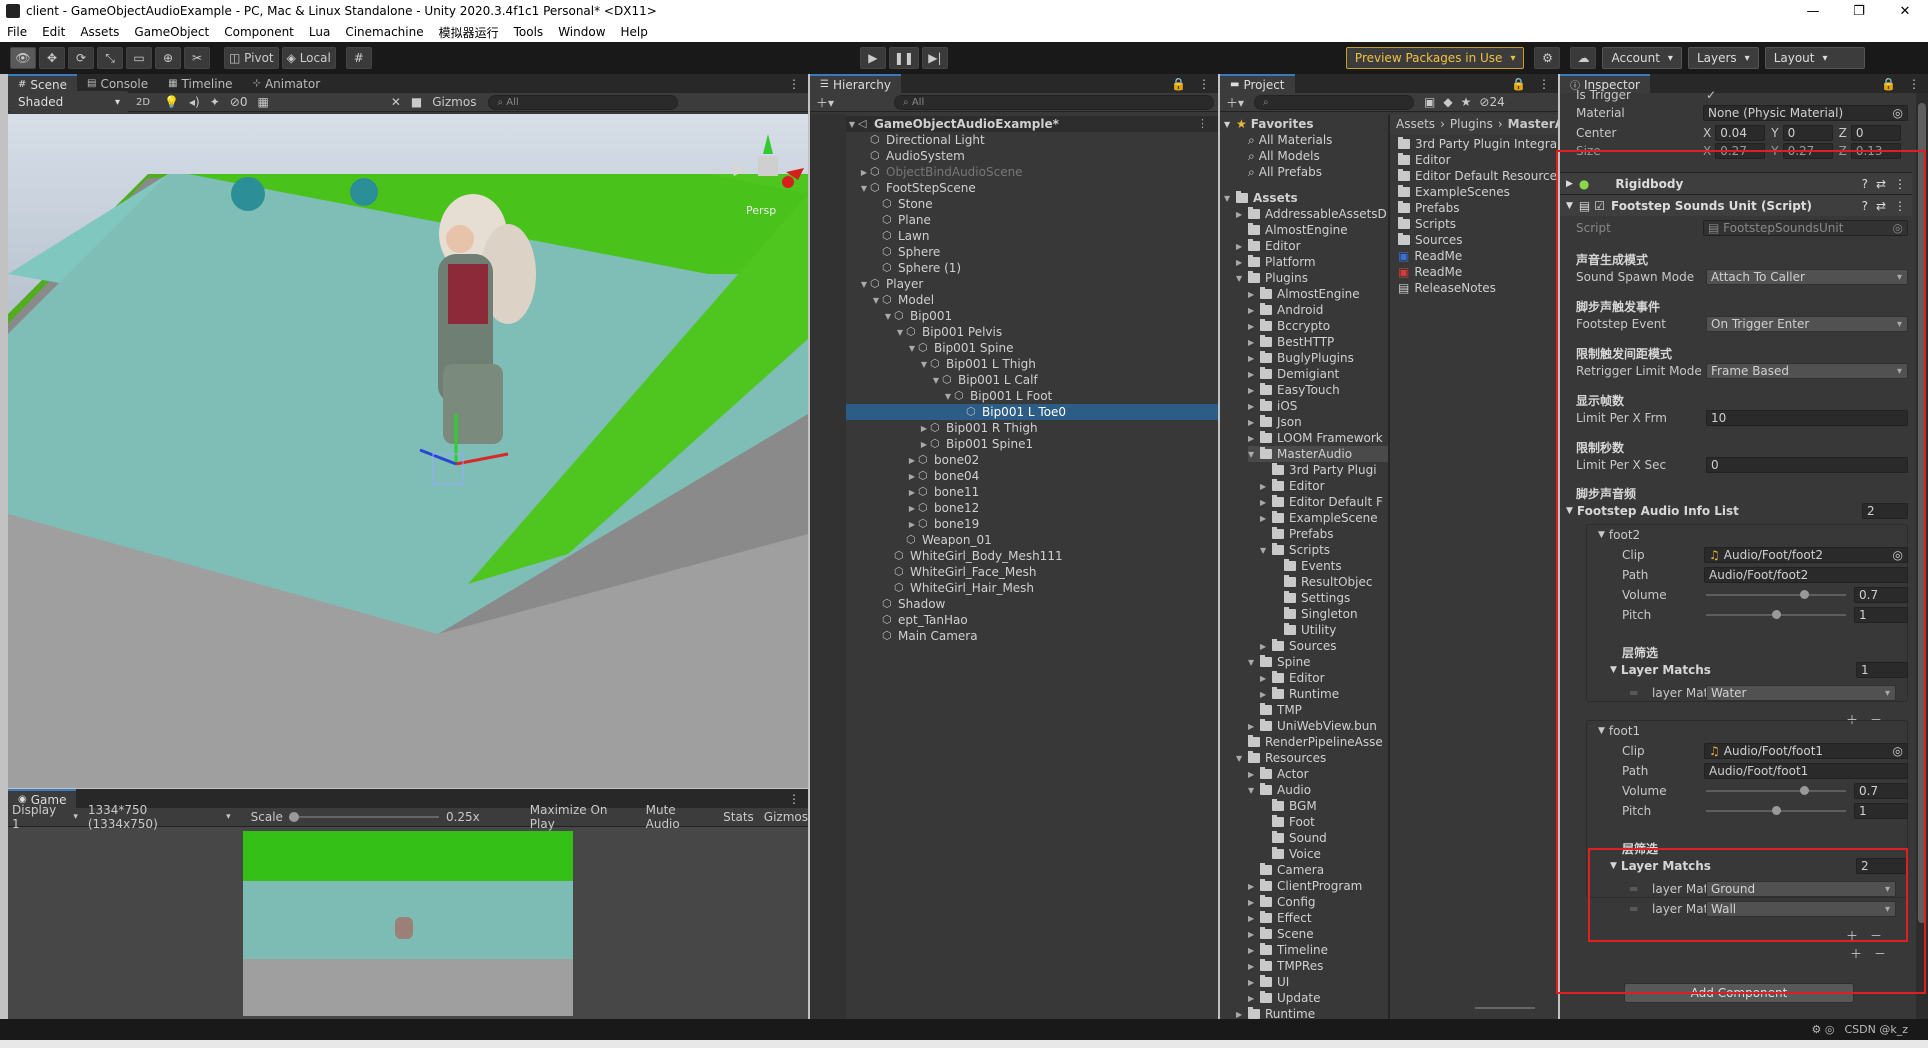  I want to click on transform-tool-icon: ⊕, so click(168, 58).